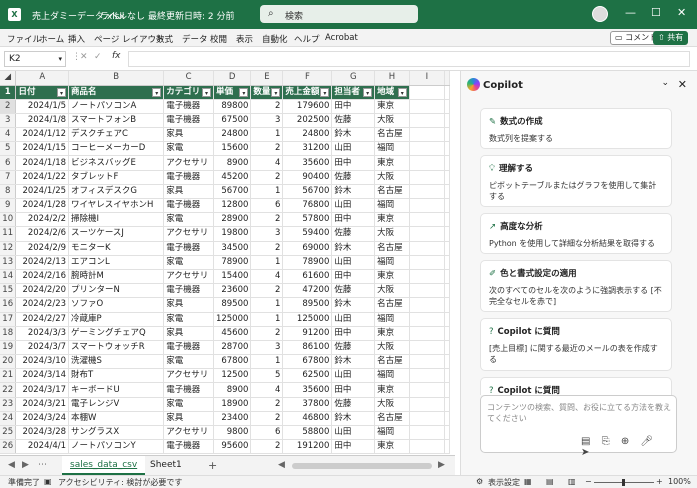 The image size is (697, 488). I want to click on sheet-tab-sales-data: sales_data_csv, so click(104, 465).